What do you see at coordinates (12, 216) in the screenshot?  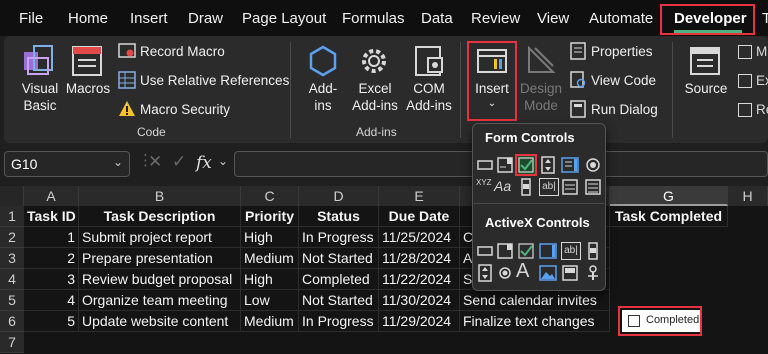 I see `row-header-1: 1` at bounding box center [12, 216].